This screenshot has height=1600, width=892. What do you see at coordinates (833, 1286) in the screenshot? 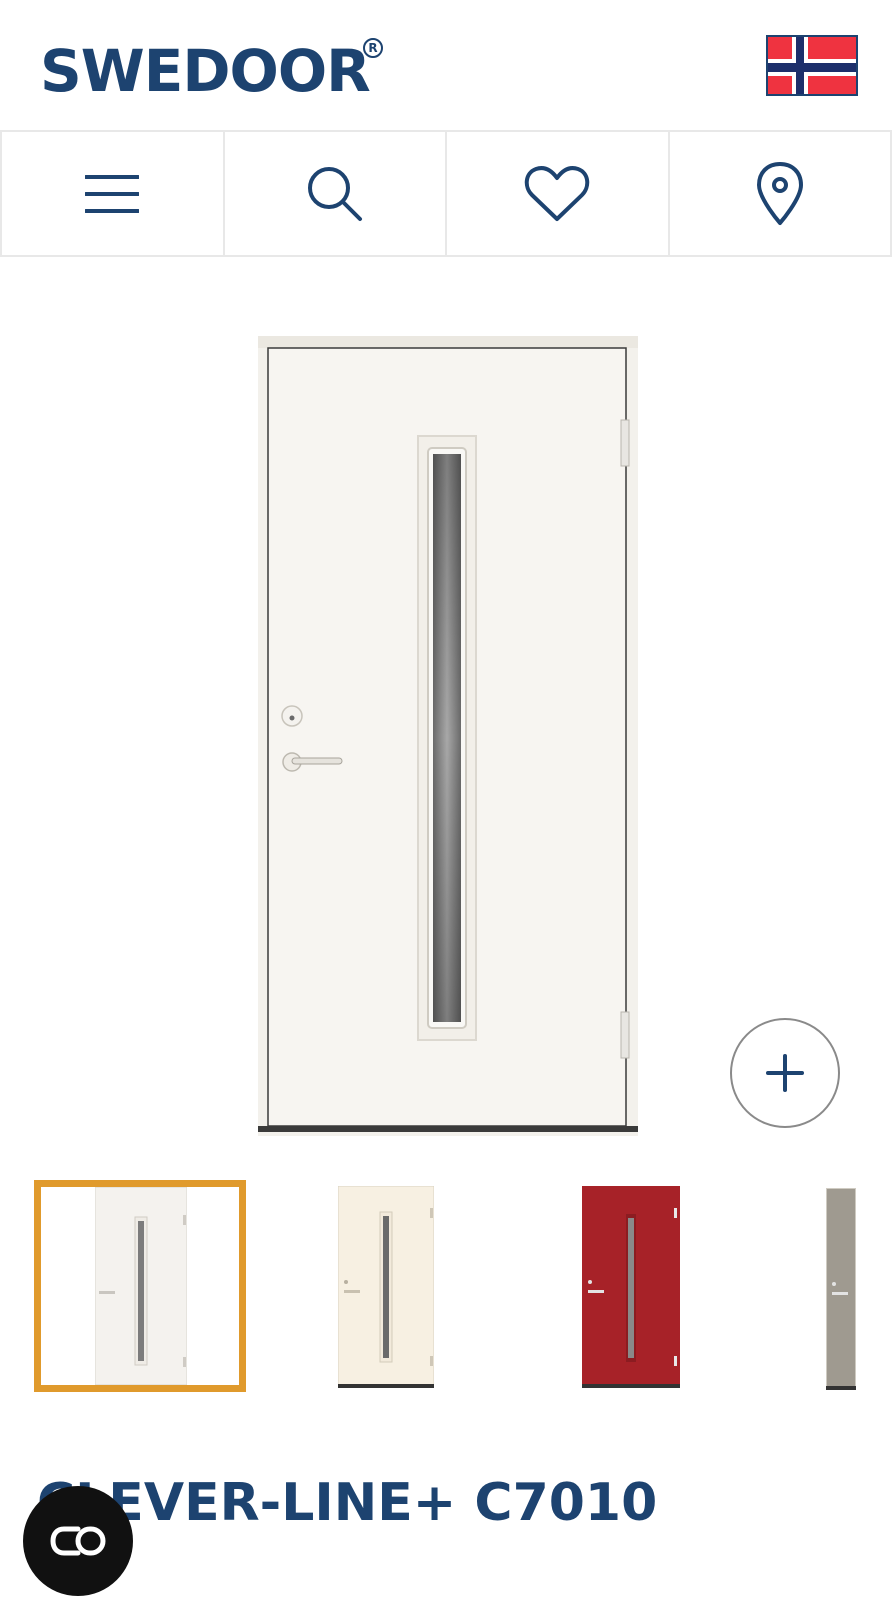
I see `thumbnail-grey` at bounding box center [833, 1286].